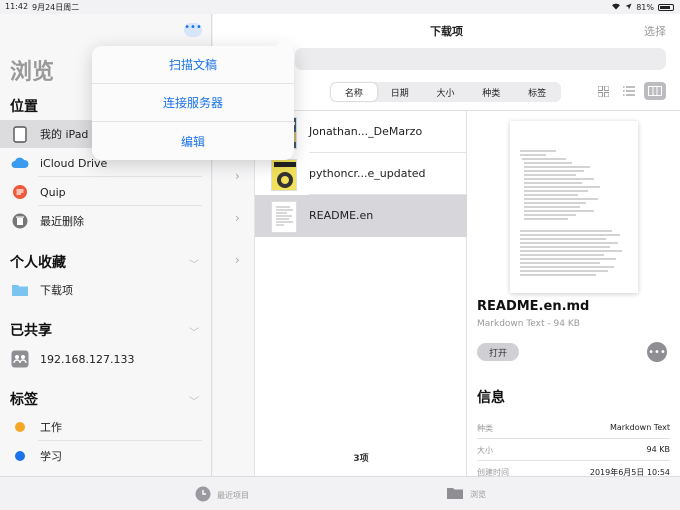 The image size is (680, 510). Describe the element at coordinates (51, 456) in the screenshot. I see `sidebar-item-label: 学习` at that location.